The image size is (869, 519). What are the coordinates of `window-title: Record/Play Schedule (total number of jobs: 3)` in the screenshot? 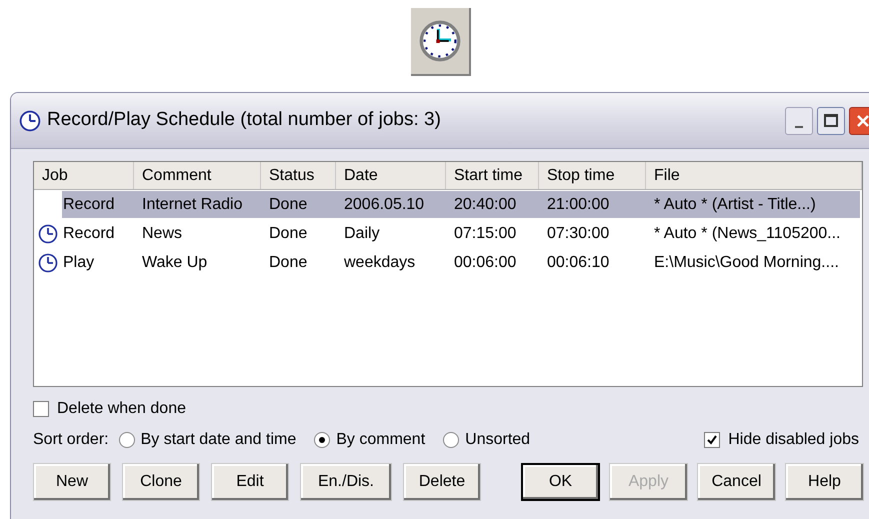 It's located at (244, 120).